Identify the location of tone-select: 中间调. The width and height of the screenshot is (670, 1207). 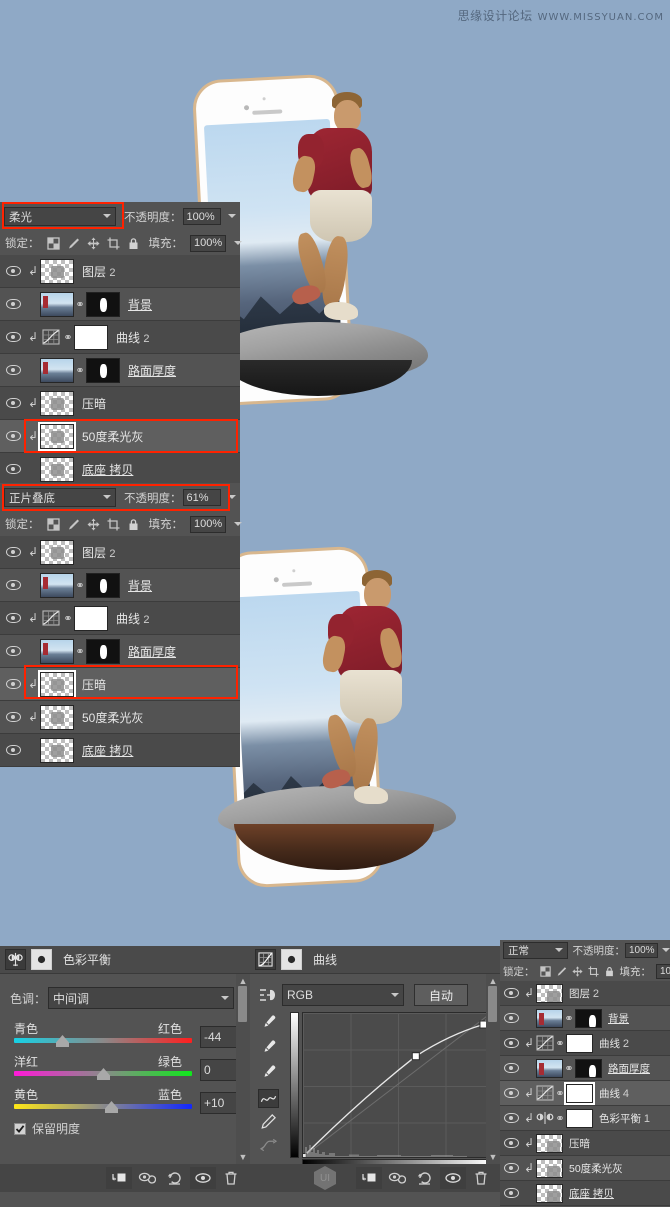
(141, 998).